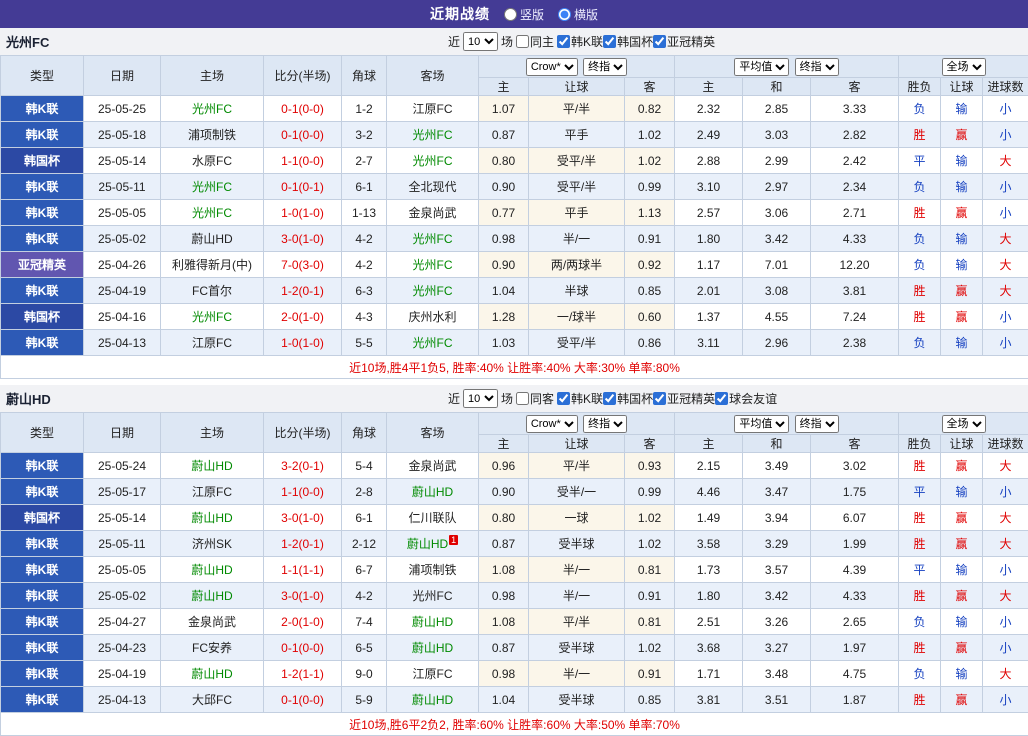  I want to click on odds-home: 0.80, so click(504, 518).